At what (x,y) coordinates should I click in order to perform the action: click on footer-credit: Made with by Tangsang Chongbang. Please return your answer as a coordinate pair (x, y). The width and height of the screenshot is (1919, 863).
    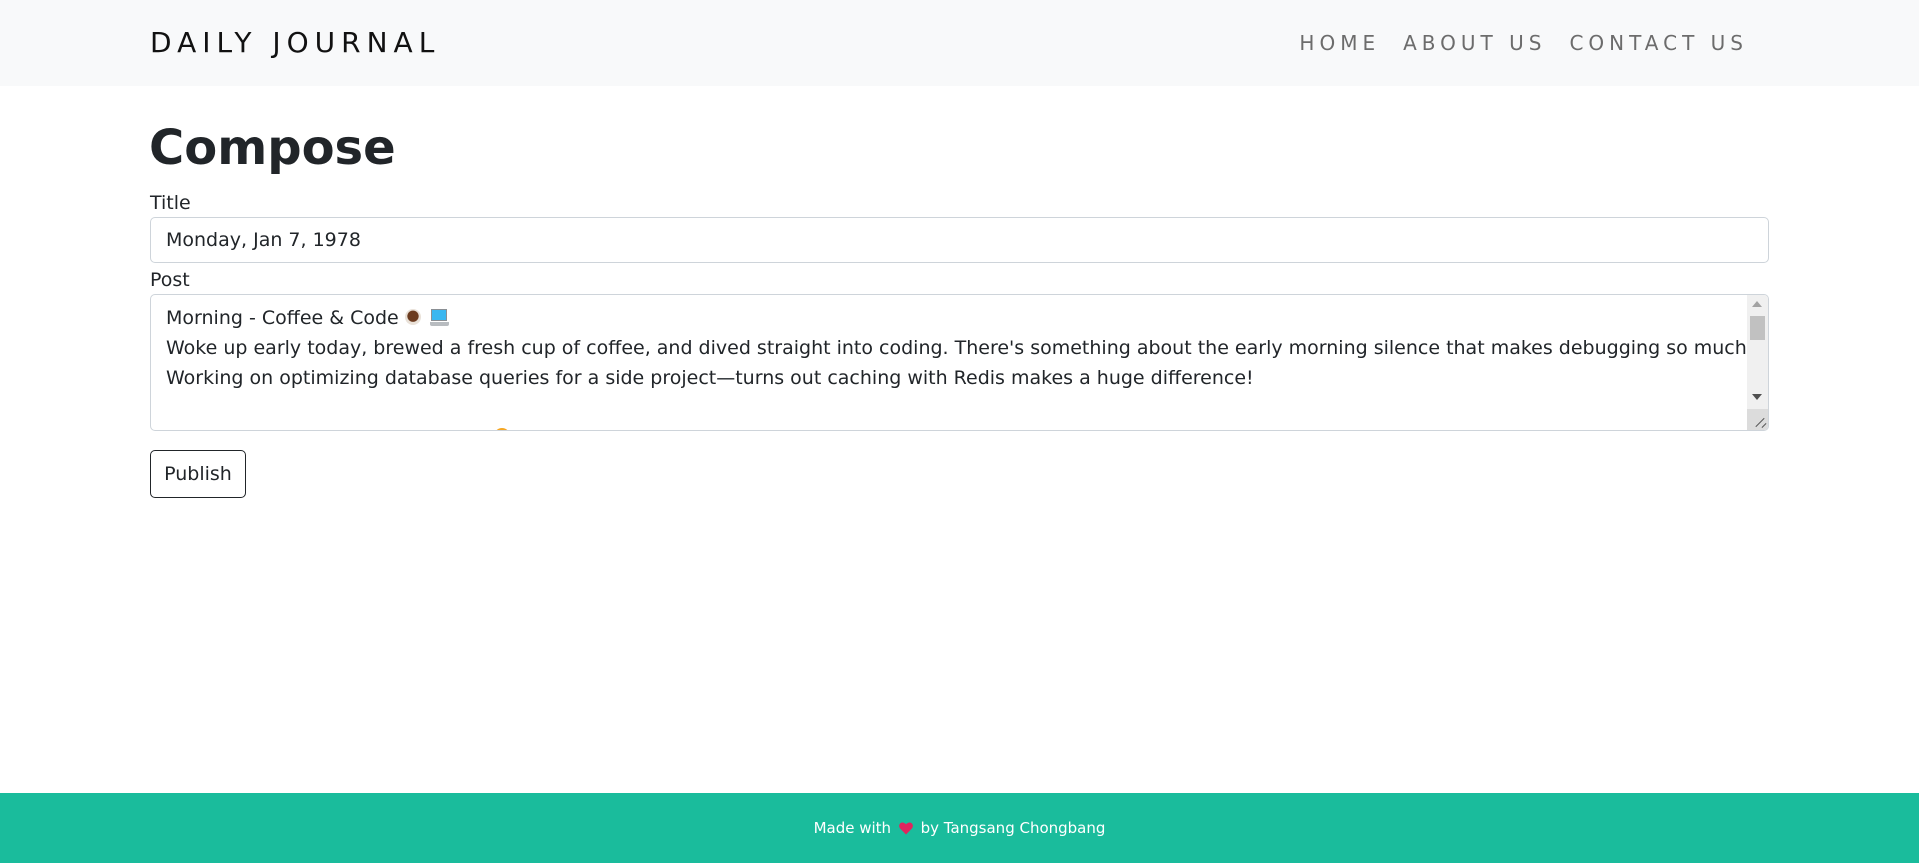
    Looking at the image, I should click on (959, 828).